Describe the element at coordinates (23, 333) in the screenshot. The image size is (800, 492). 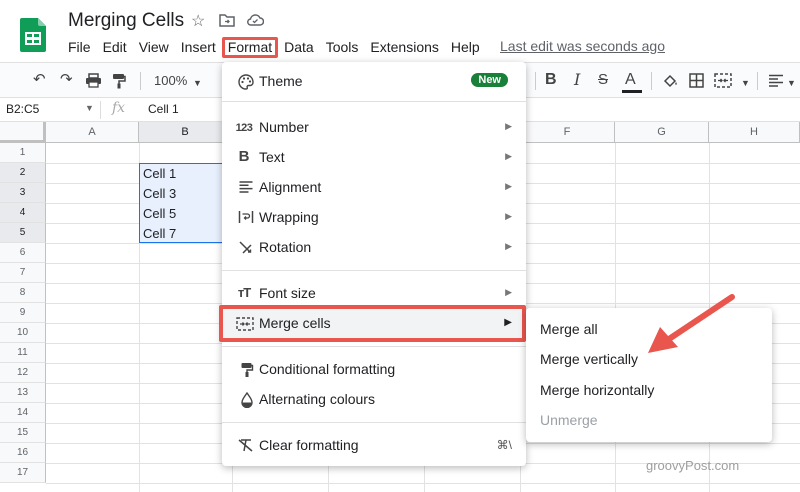
I see `row-header: 10` at that location.